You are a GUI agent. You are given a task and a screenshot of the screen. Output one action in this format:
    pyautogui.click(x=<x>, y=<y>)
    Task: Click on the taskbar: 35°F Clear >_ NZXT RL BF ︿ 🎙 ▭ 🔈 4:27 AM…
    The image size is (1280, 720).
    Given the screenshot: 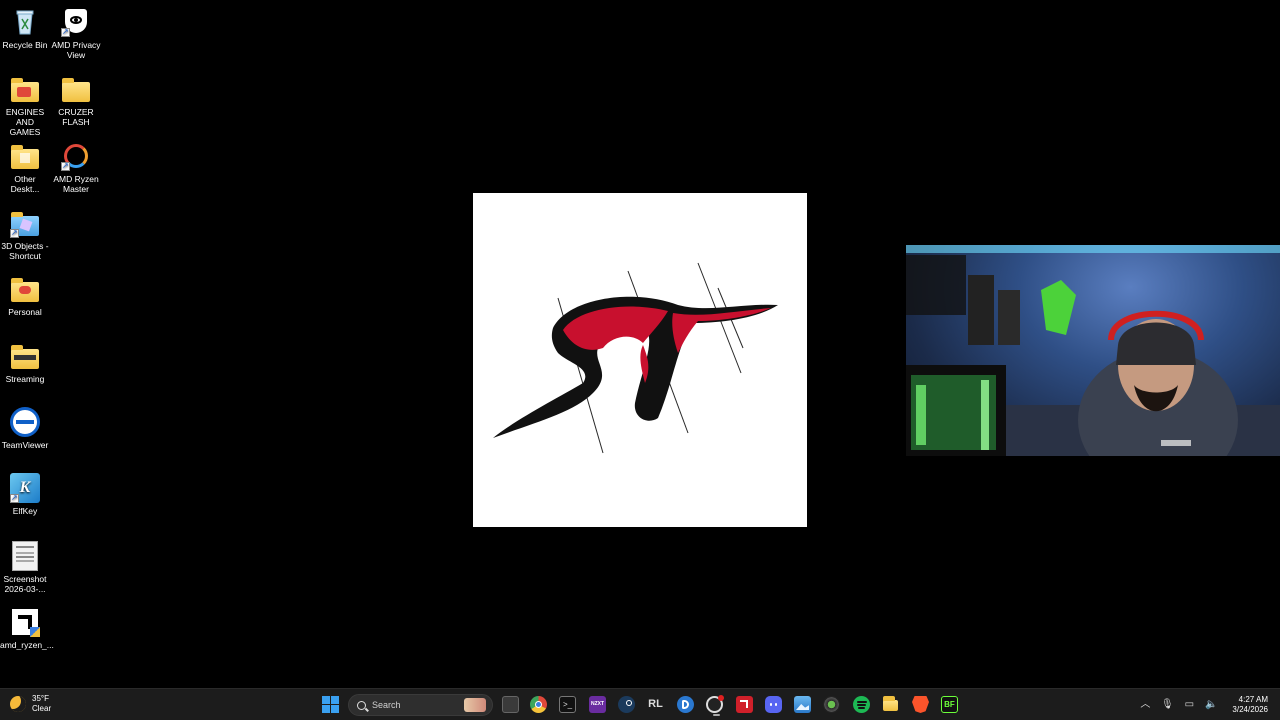 What is the action you would take?
    pyautogui.click(x=640, y=704)
    